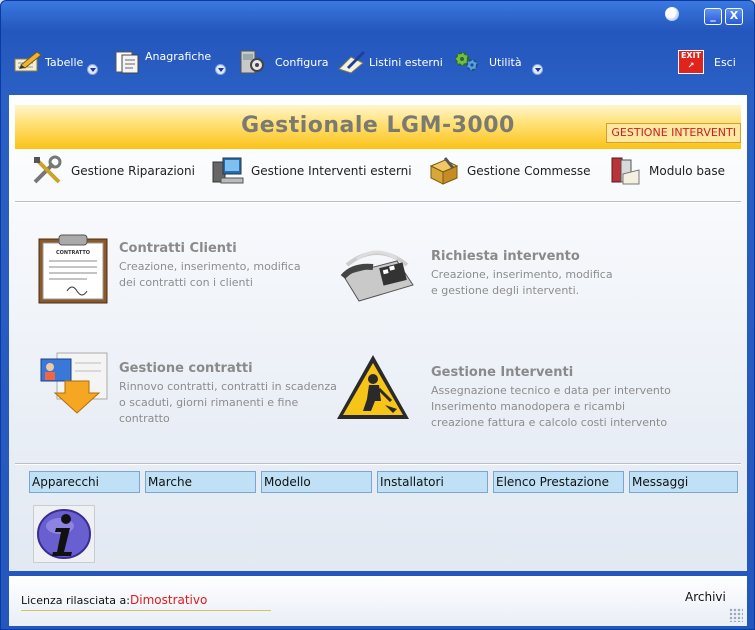 The height and width of the screenshot is (630, 755). Describe the element at coordinates (209, 402) in the screenshot. I see `feature-desc-line: o scaduti, giorni rimanenti e fine` at that location.